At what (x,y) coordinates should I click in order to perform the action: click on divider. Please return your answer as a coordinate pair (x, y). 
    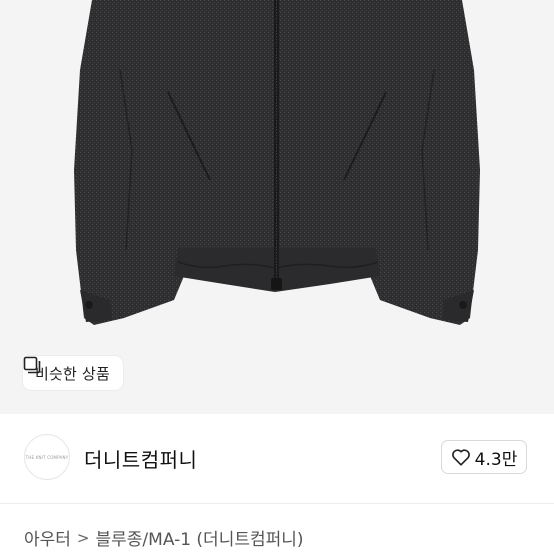
    Looking at the image, I should click on (277, 503).